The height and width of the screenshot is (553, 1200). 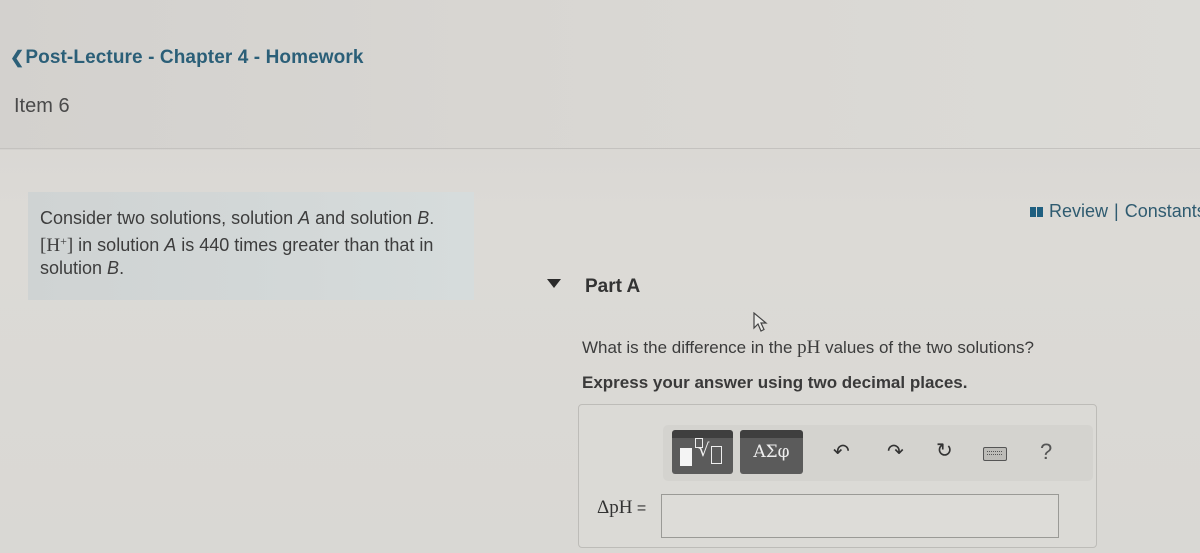 What do you see at coordinates (194, 57) in the screenshot?
I see `back-link-label: Post-Lecture - Chapter 4 - Homework` at bounding box center [194, 57].